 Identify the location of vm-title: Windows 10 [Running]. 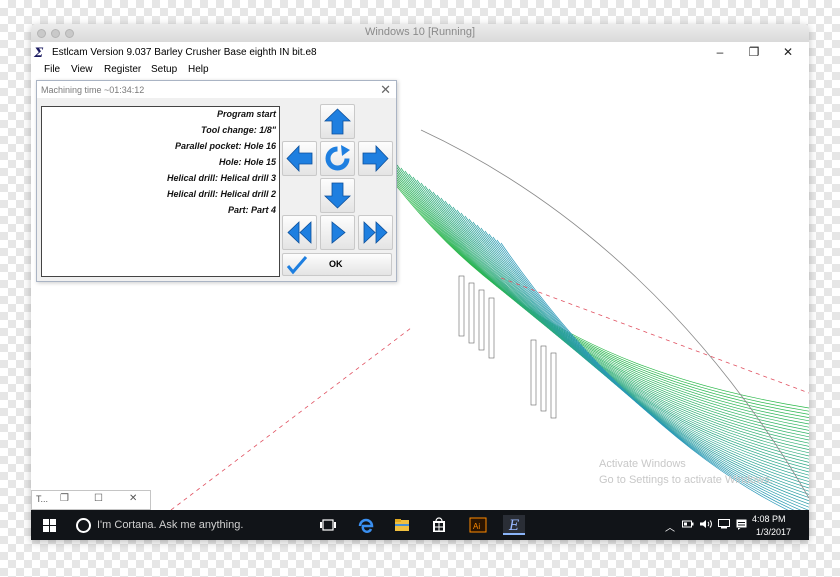
(420, 32).